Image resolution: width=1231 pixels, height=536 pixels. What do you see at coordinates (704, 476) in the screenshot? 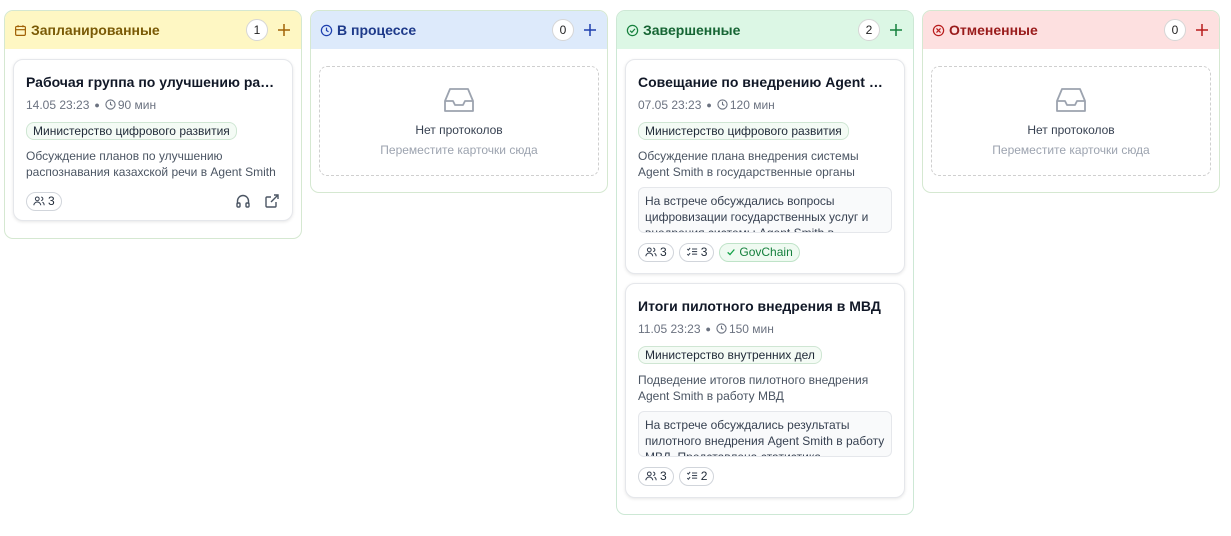
I see `tasks-count: 2` at bounding box center [704, 476].